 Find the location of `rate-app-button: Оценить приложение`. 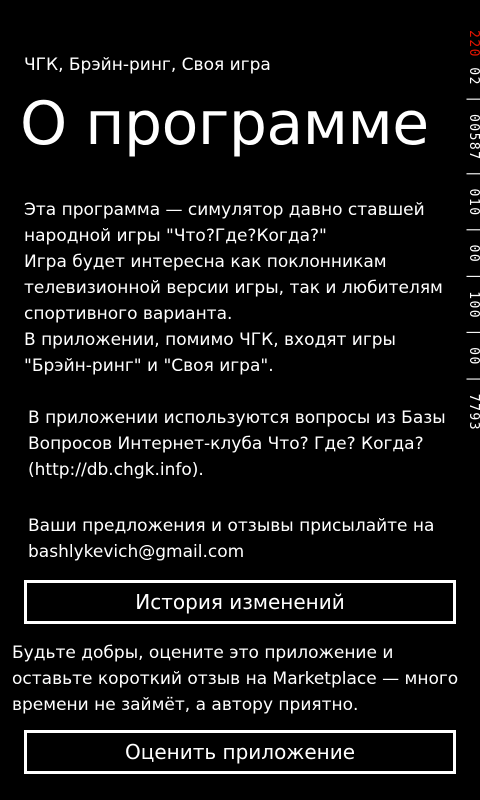

rate-app-button: Оценить приложение is located at coordinates (240, 752).